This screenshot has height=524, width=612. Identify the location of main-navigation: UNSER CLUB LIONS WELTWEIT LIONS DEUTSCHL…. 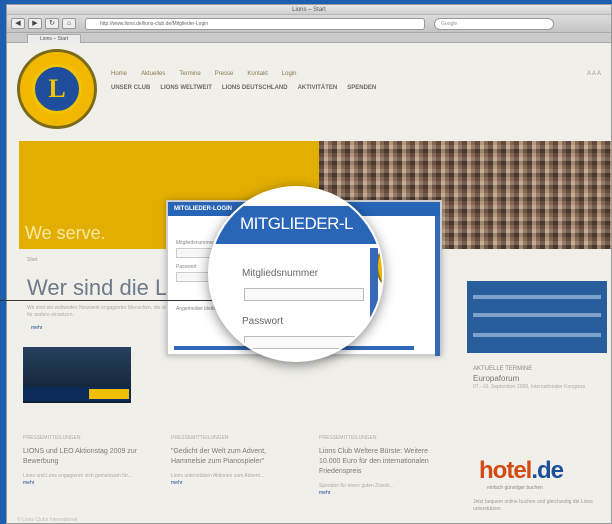
(243, 88).